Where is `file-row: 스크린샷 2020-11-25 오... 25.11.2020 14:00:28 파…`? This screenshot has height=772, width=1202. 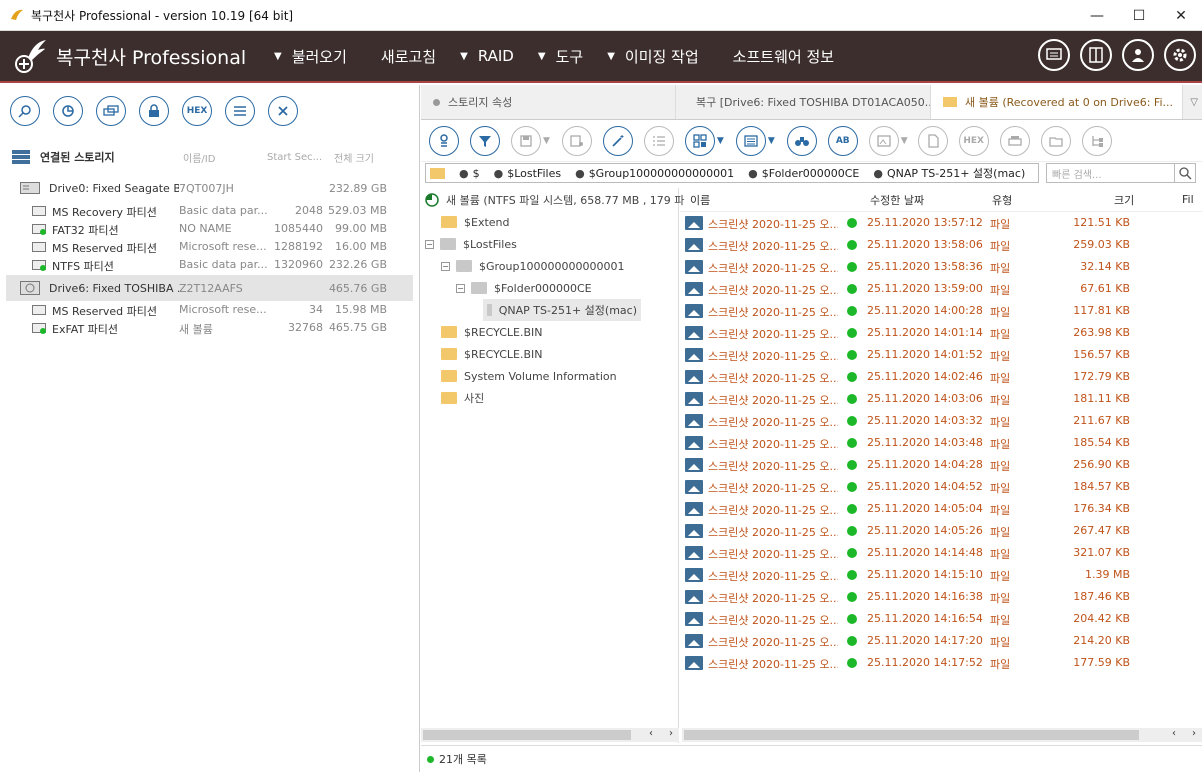
file-row: 스크린샷 2020-11-25 오... 25.11.2020 14:00:28 파… is located at coordinates (941, 311).